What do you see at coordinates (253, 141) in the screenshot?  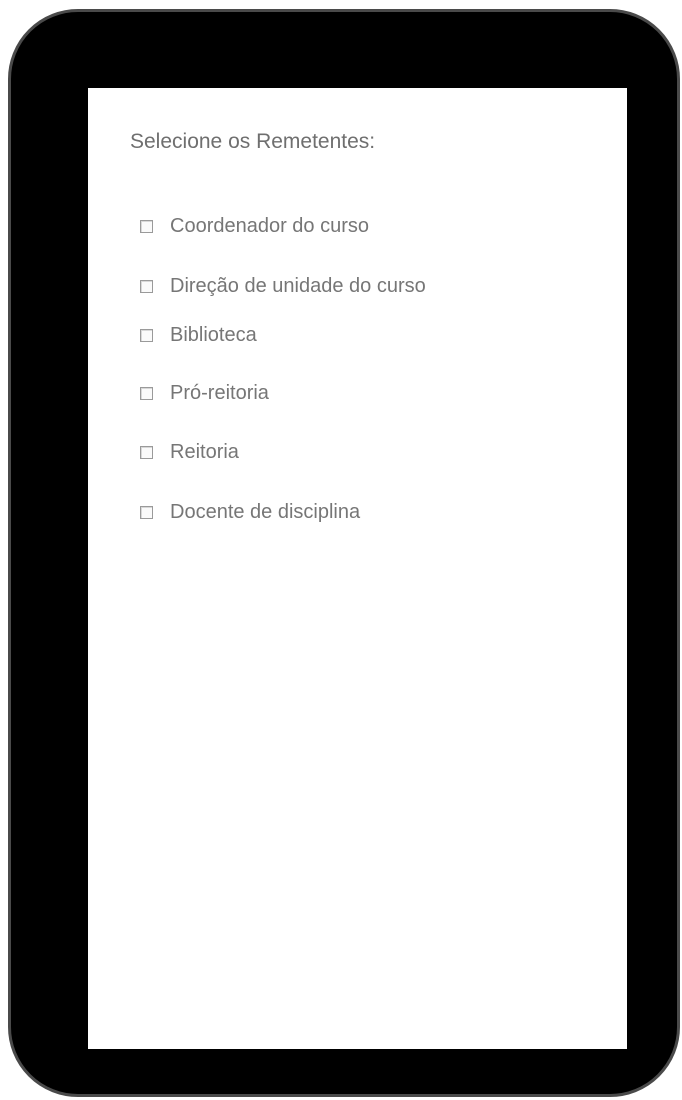 I see `form-heading: Selecione os Remetentes:` at bounding box center [253, 141].